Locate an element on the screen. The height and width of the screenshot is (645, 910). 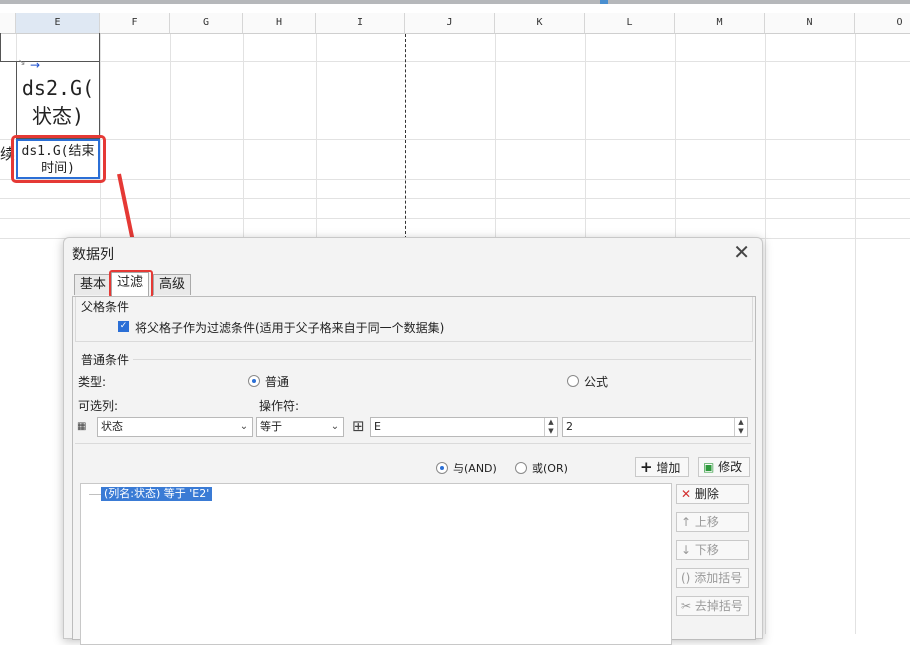
column-select: 状态 ⌄ is located at coordinates (175, 427).